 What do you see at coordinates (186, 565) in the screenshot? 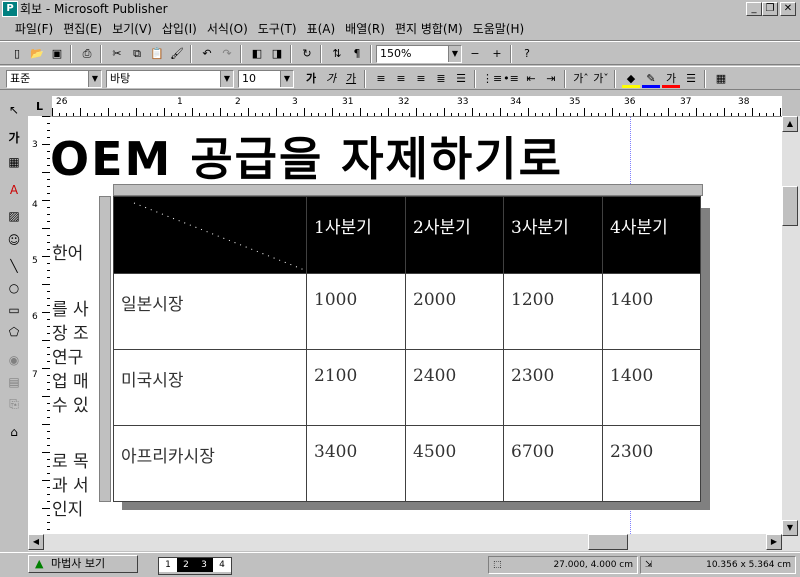
I see `page-button: 2` at bounding box center [186, 565].